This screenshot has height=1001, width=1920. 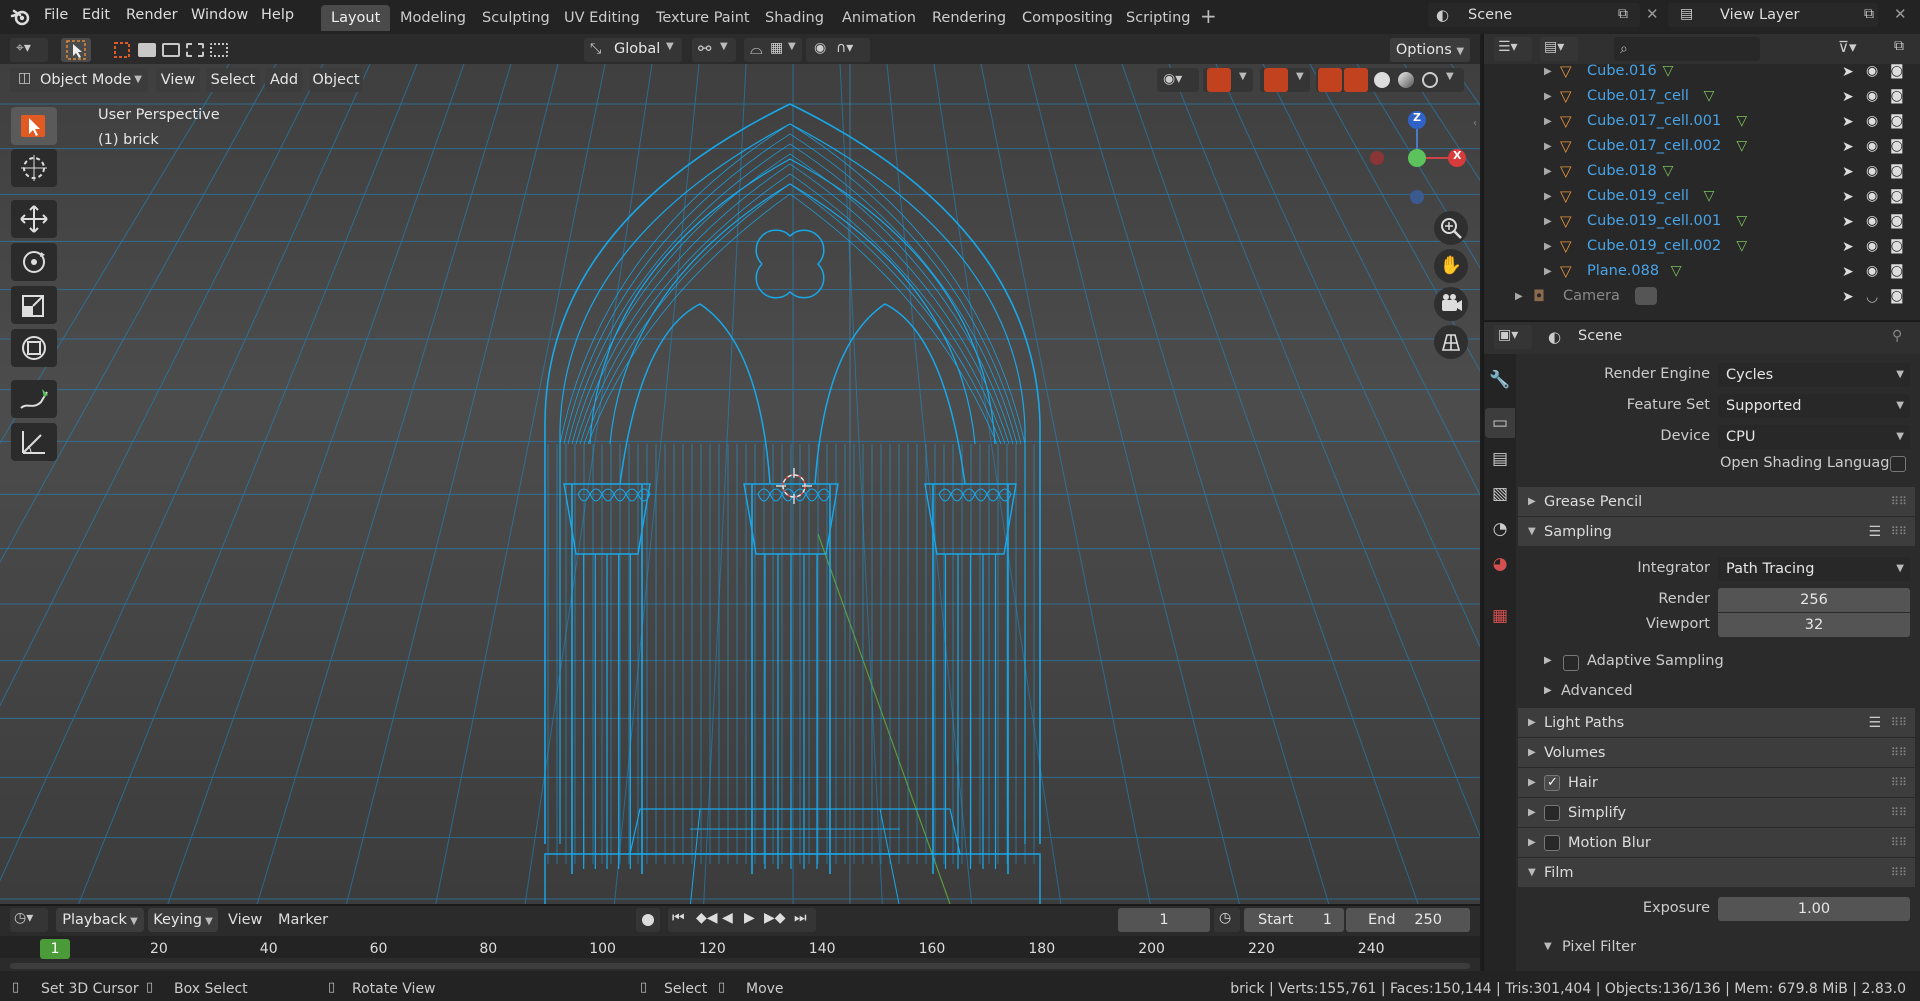 I want to click on motion-blur-checkbox, so click(x=1552, y=843).